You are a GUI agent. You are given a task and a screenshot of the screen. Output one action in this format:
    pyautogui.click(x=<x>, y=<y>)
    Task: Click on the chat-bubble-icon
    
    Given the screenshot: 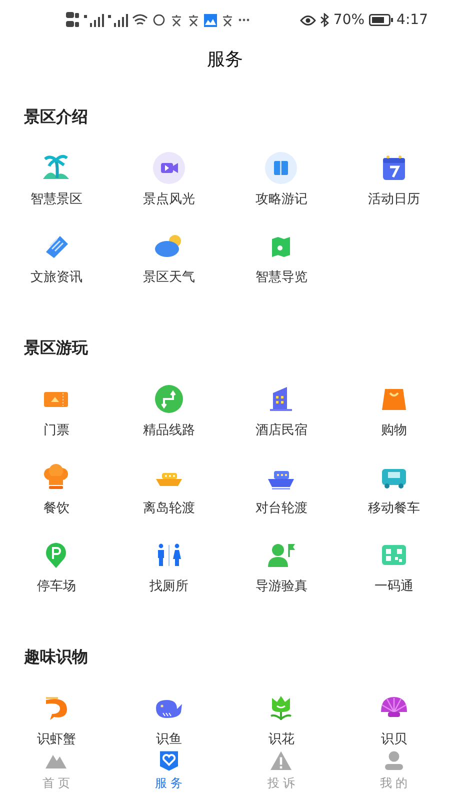 What is the action you would take?
    pyautogui.click(x=159, y=20)
    